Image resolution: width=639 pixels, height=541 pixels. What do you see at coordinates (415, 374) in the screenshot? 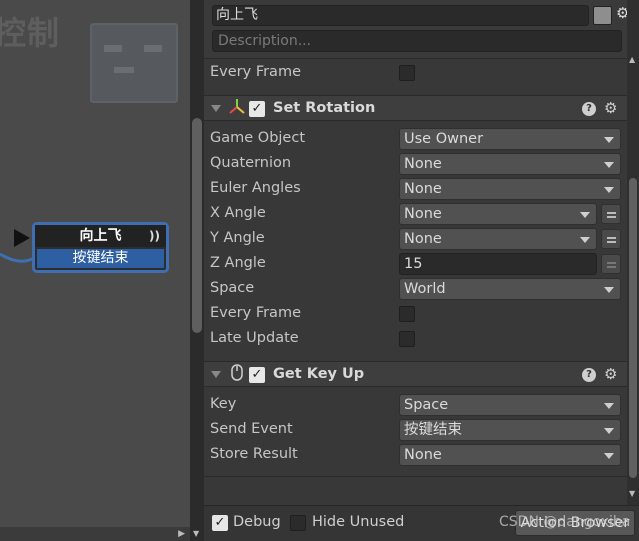
I see `action-header-get-key-up: ✓ Get Key Up ? ⚙` at bounding box center [415, 374].